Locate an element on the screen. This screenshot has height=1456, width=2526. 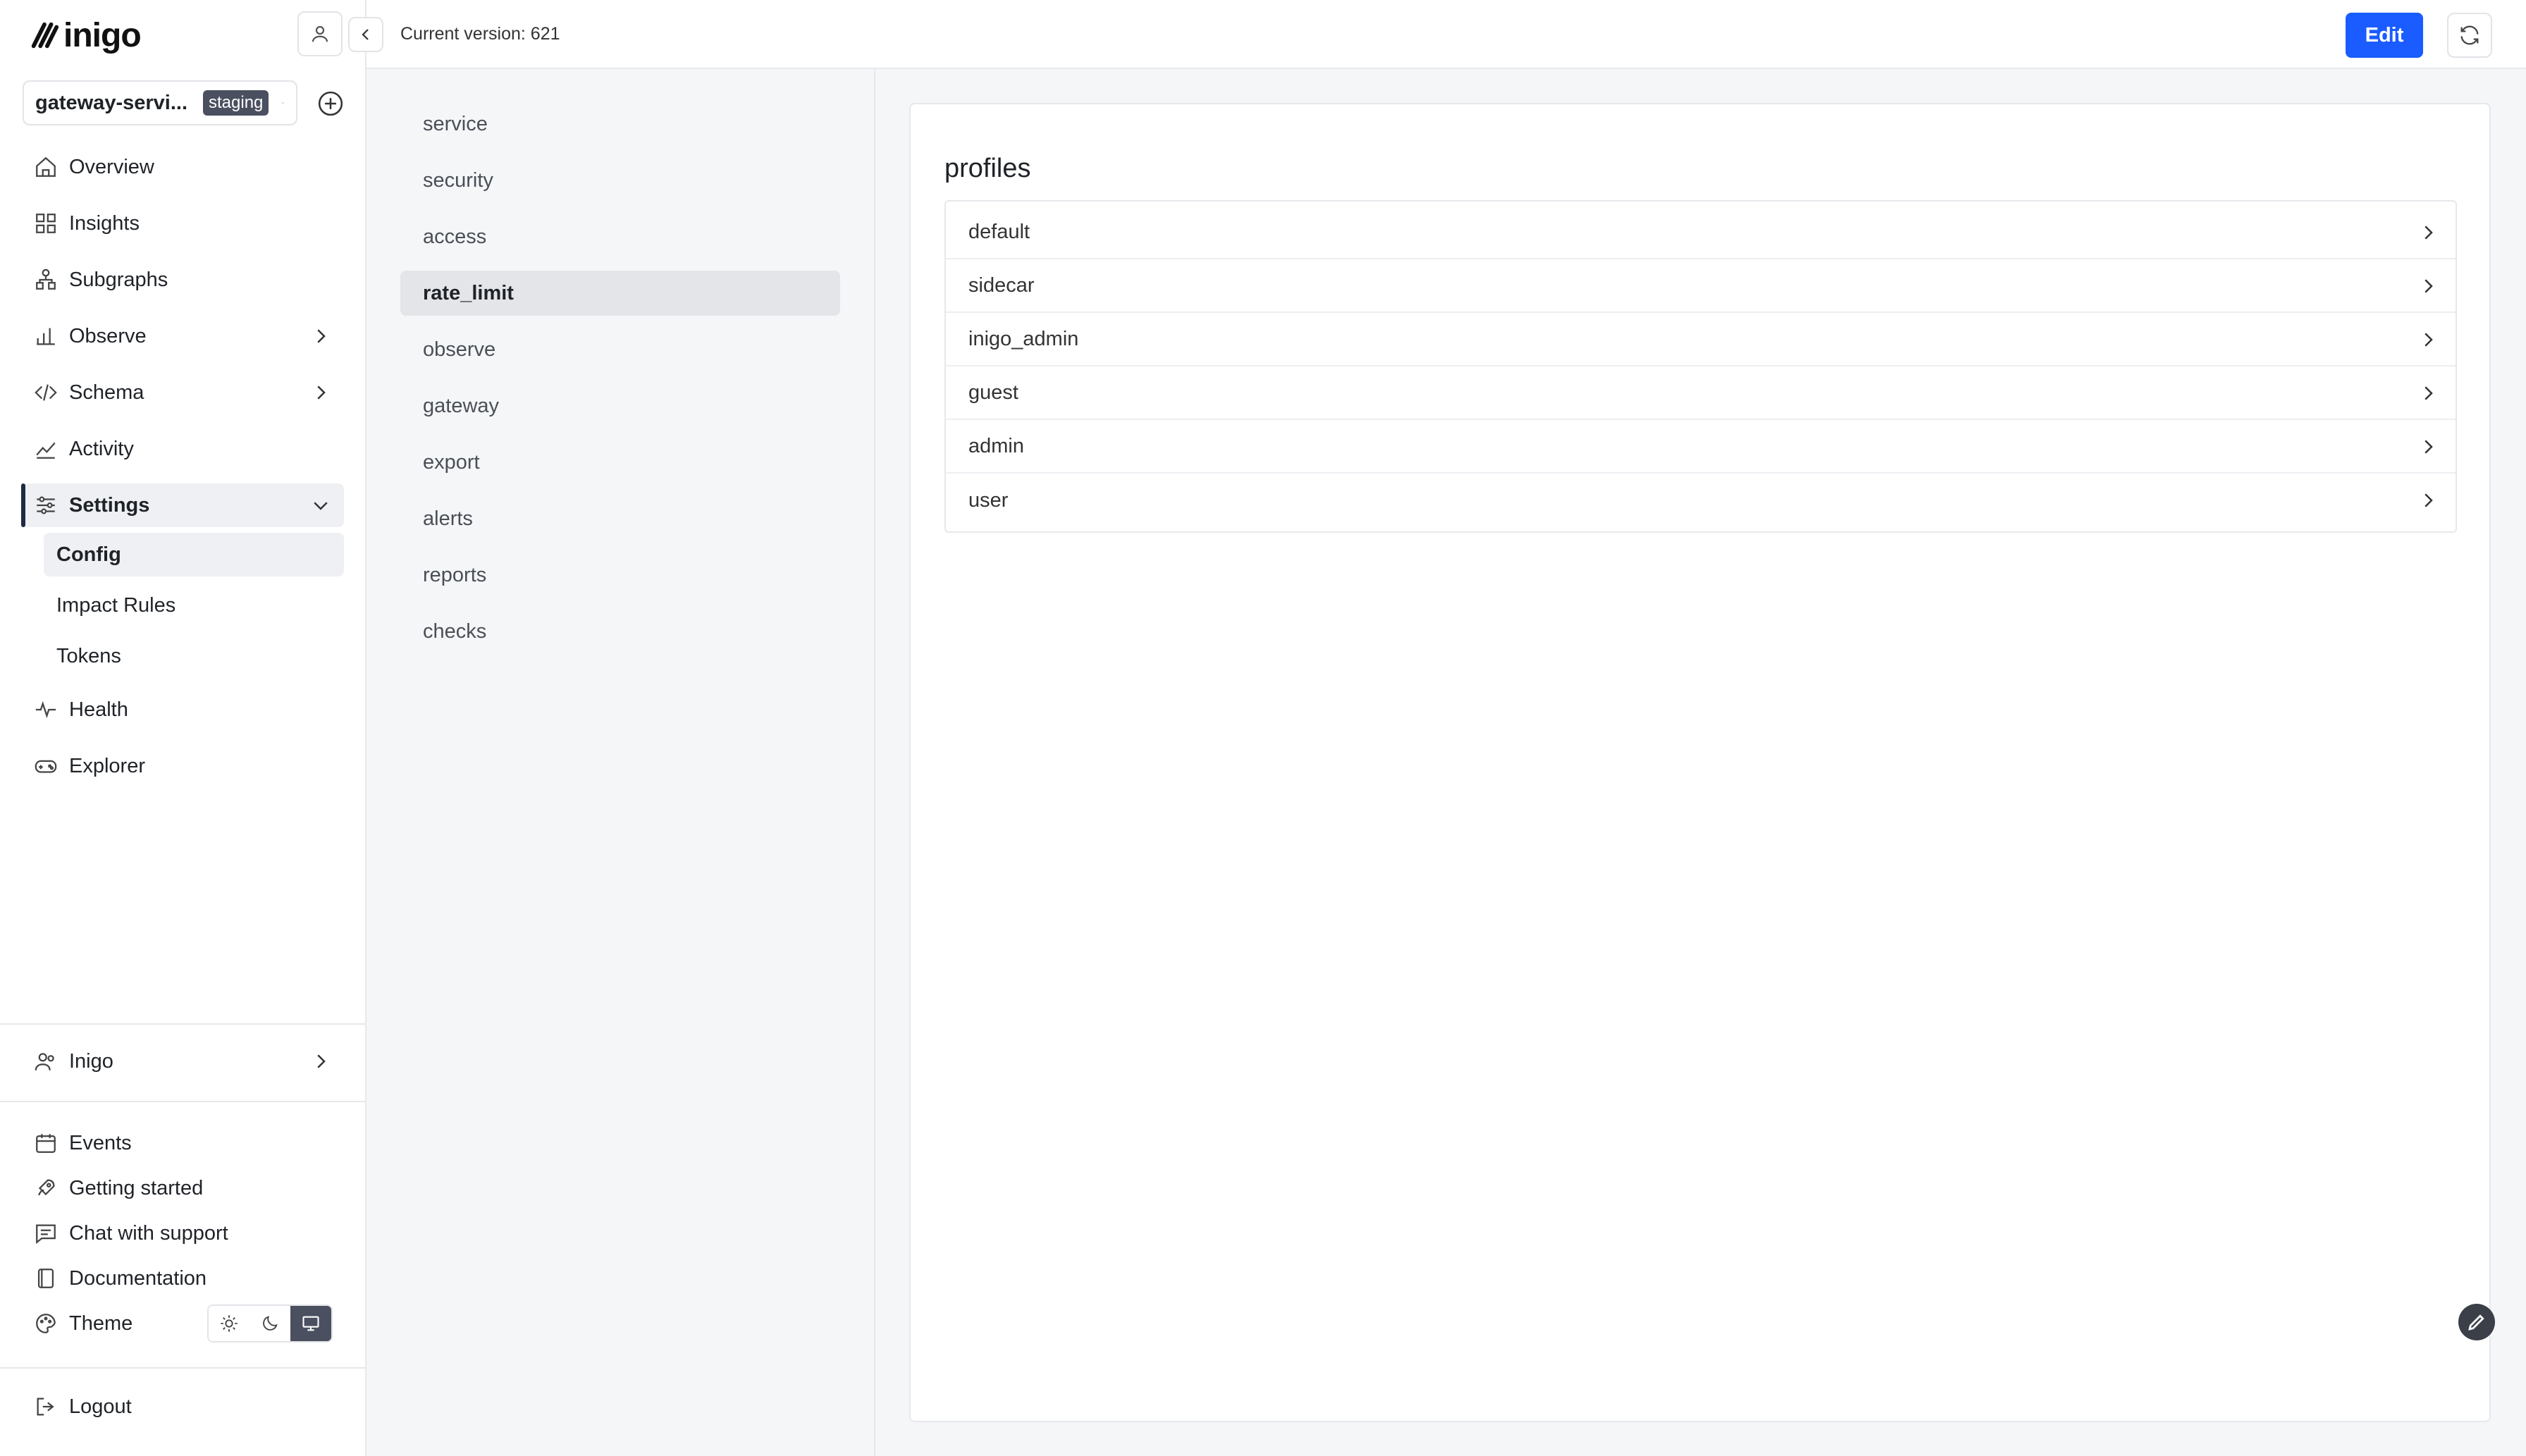
getting-started-label: Getting started is located at coordinates (136, 1187).